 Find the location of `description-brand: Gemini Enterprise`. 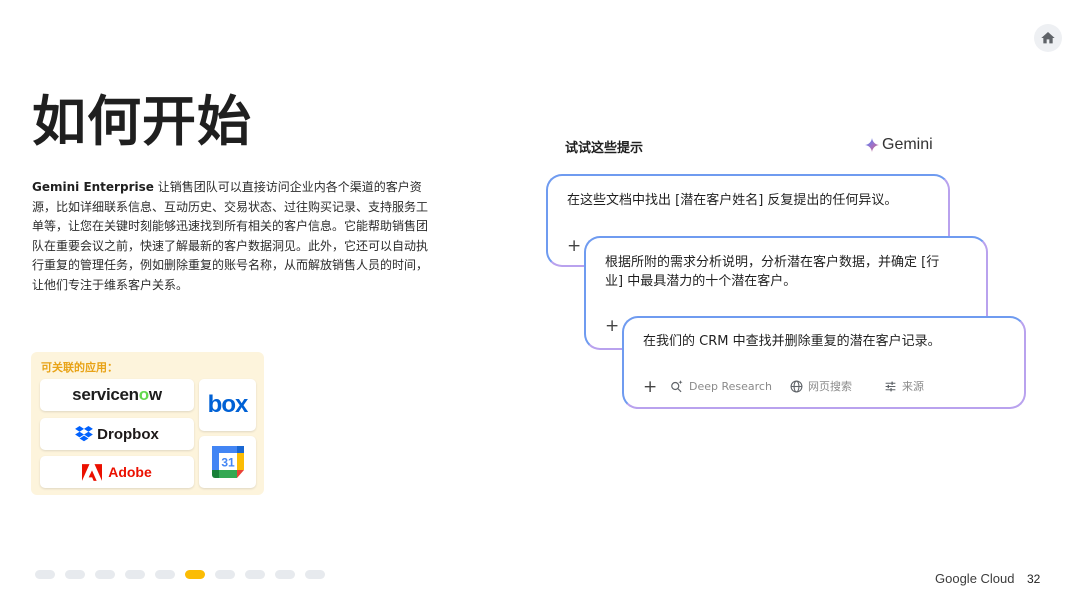

description-brand: Gemini Enterprise is located at coordinates (93, 187).